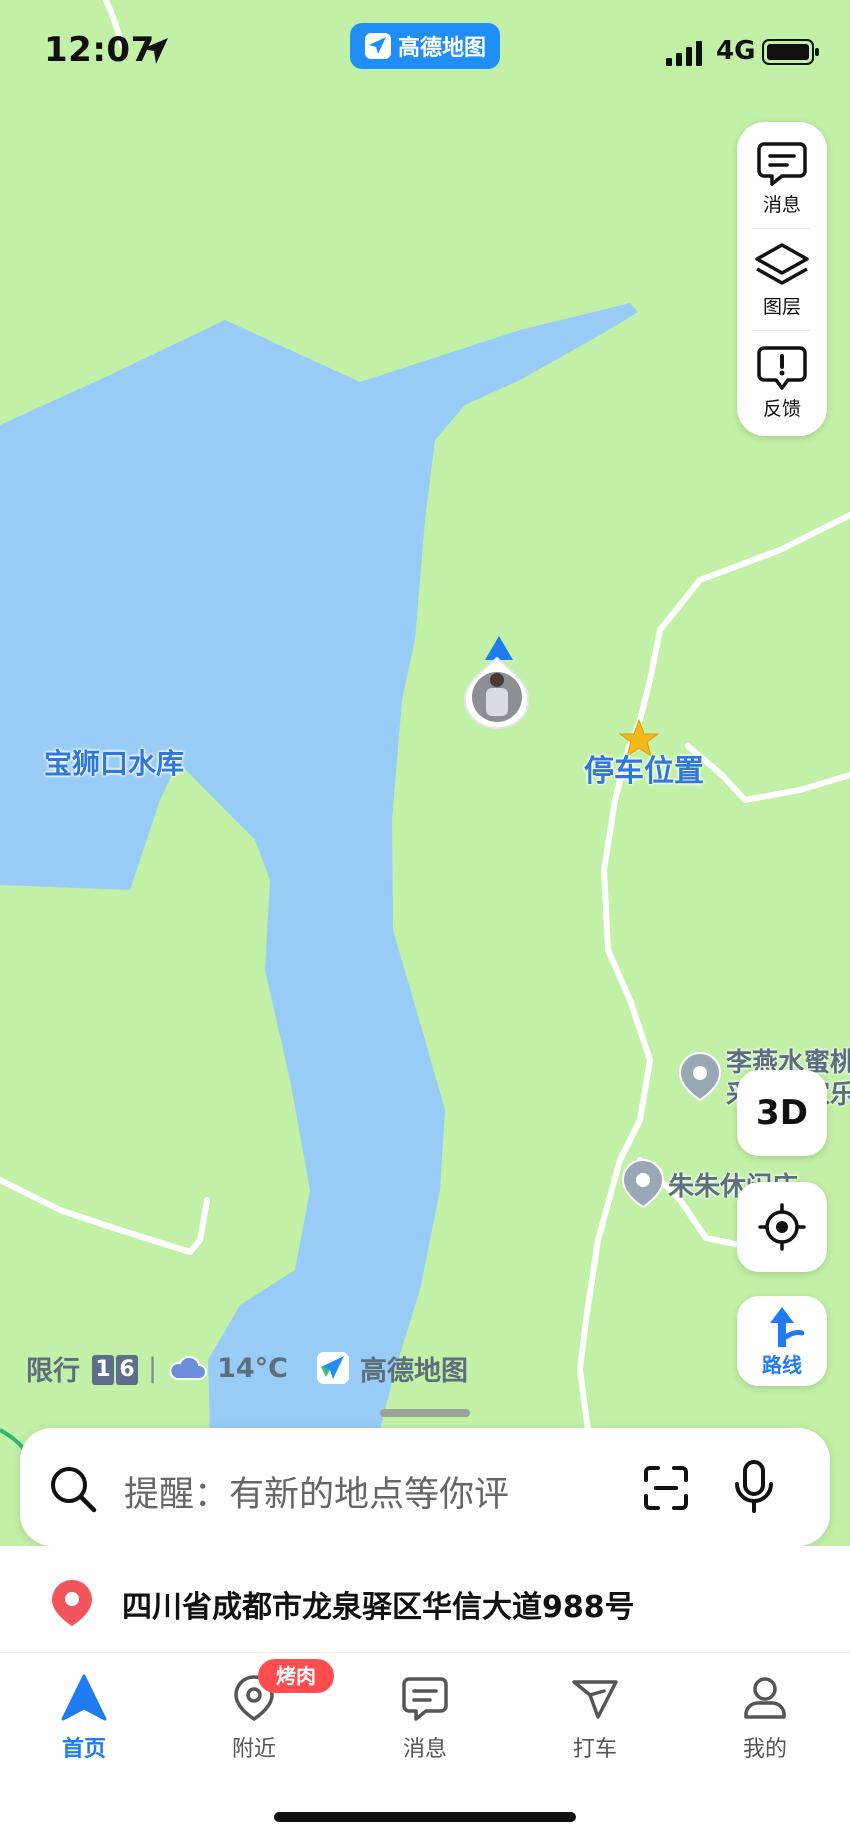  Describe the element at coordinates (787, 1326) in the screenshot. I see `route-arrow-icon` at that location.